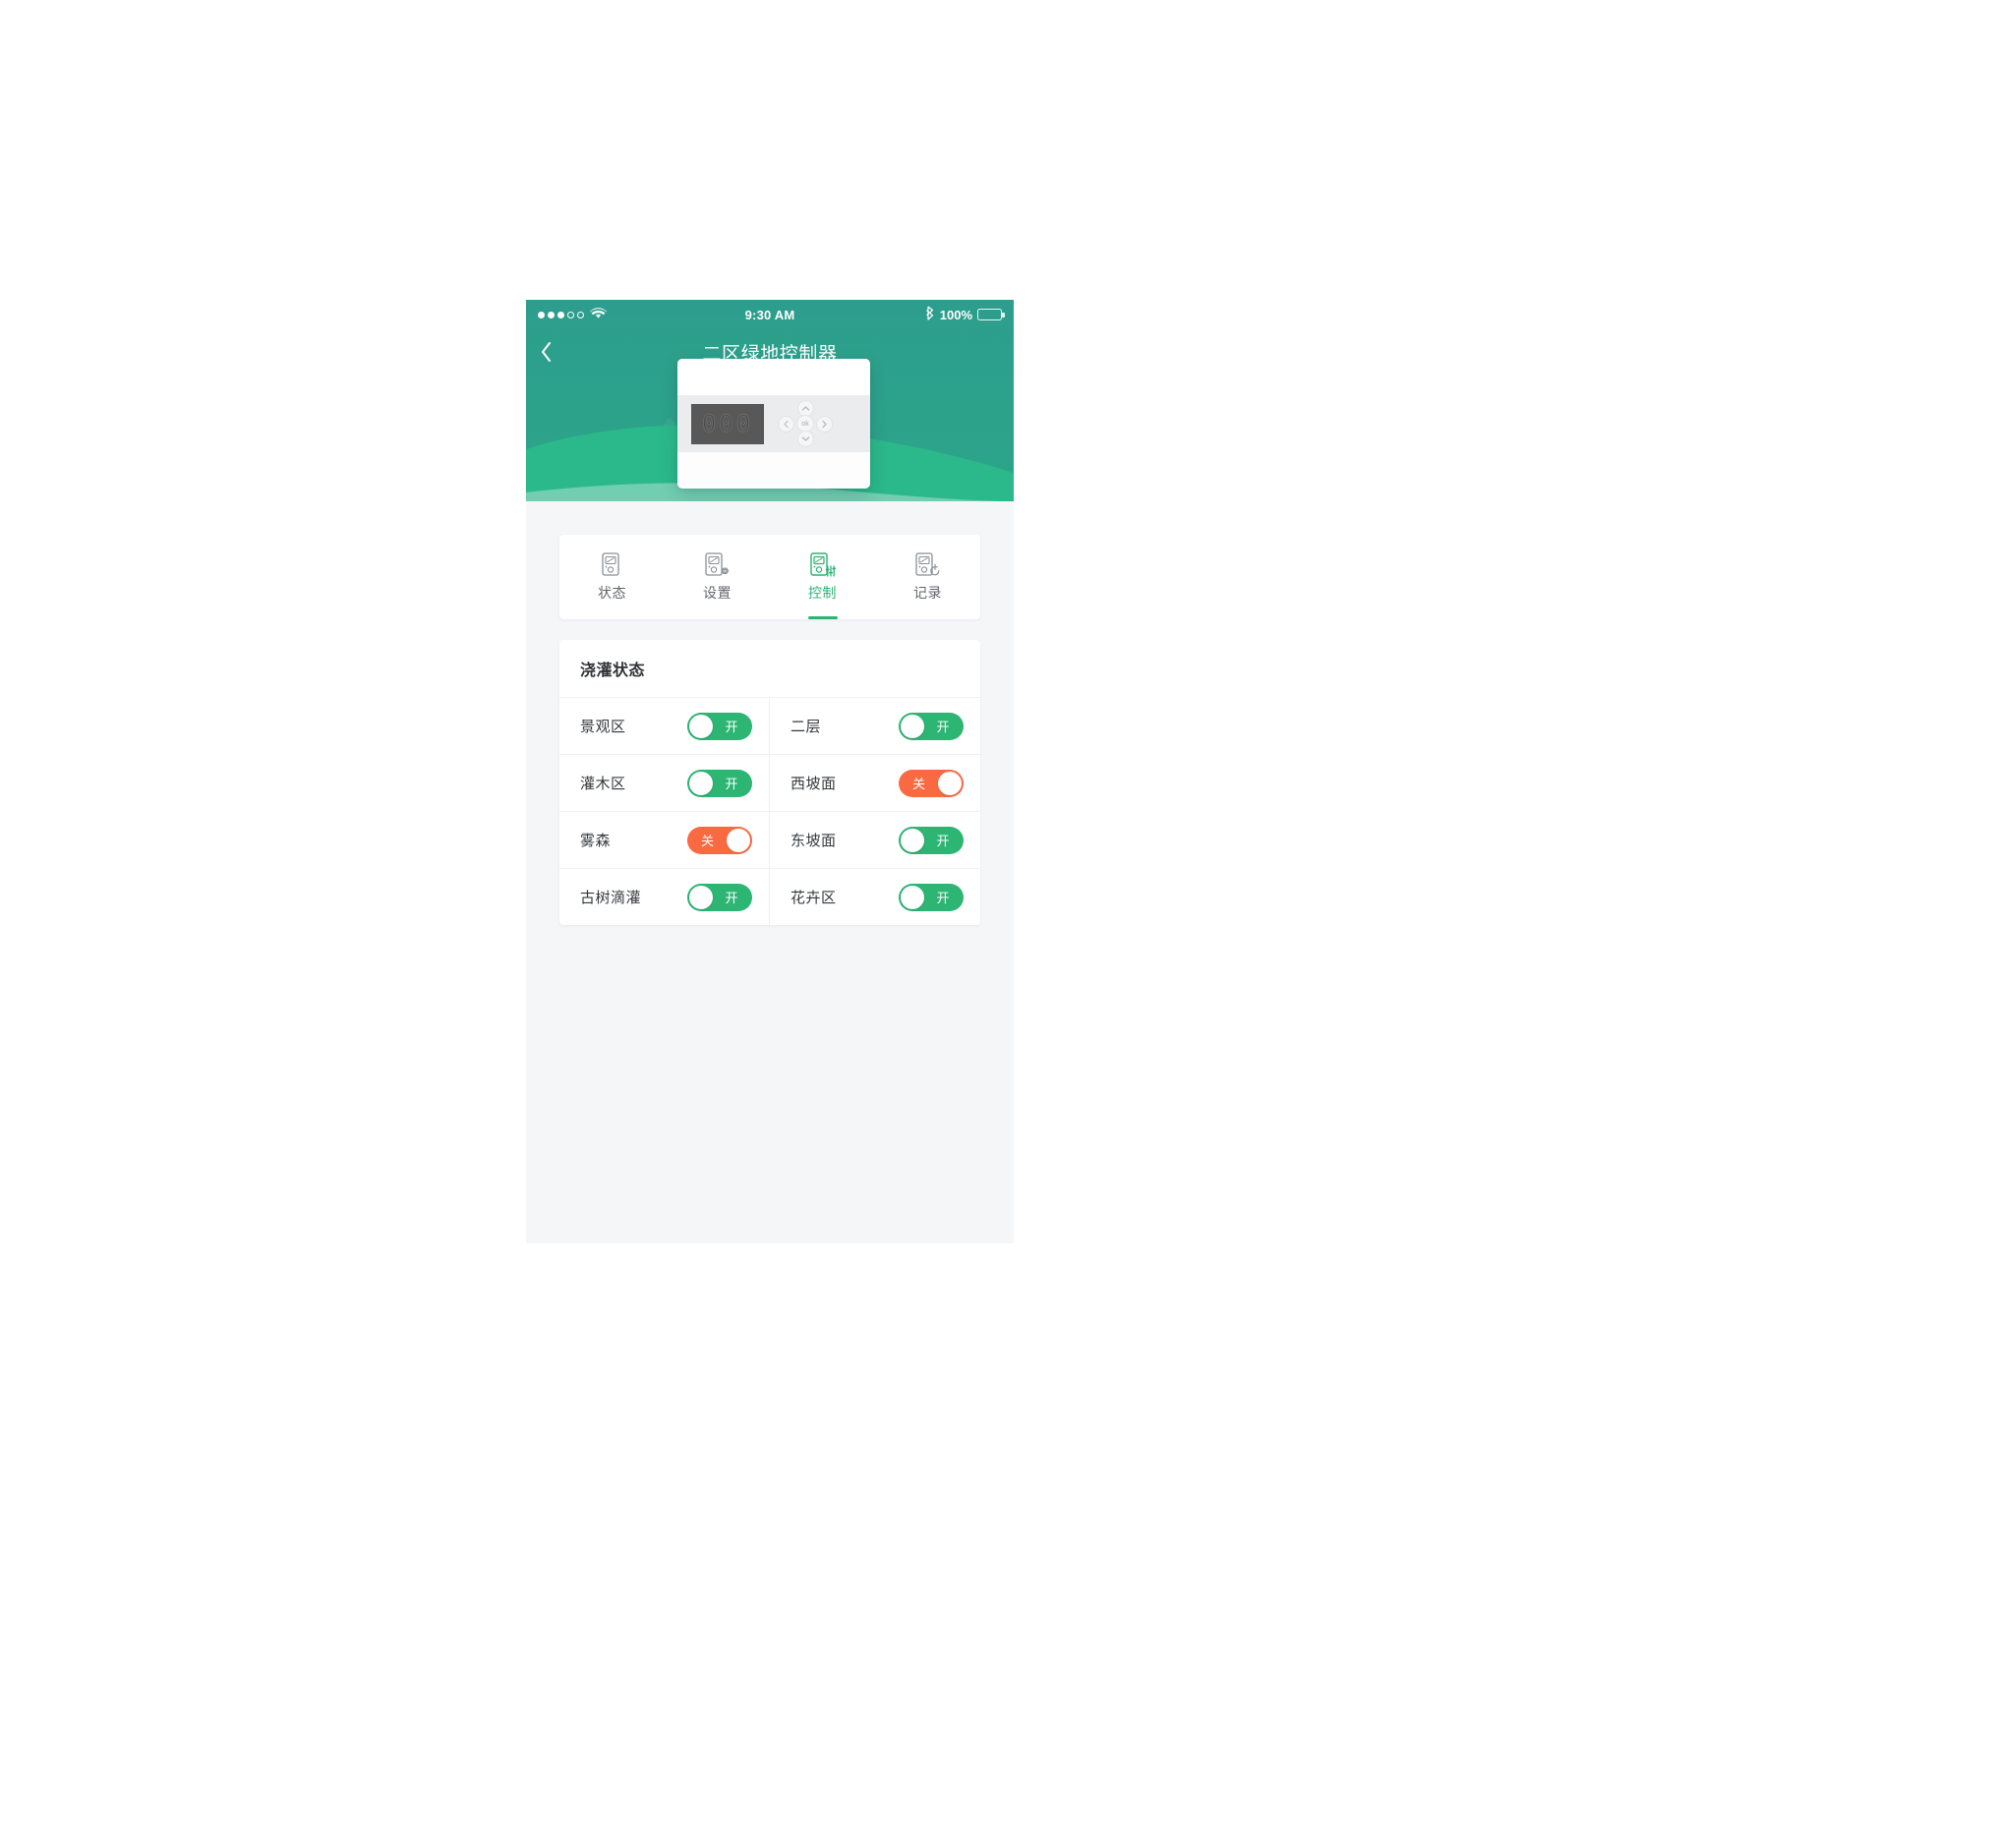  I want to click on hero-header: 9:30 AM 100% 二区绿地控制器 000 ok, so click(770, 401).